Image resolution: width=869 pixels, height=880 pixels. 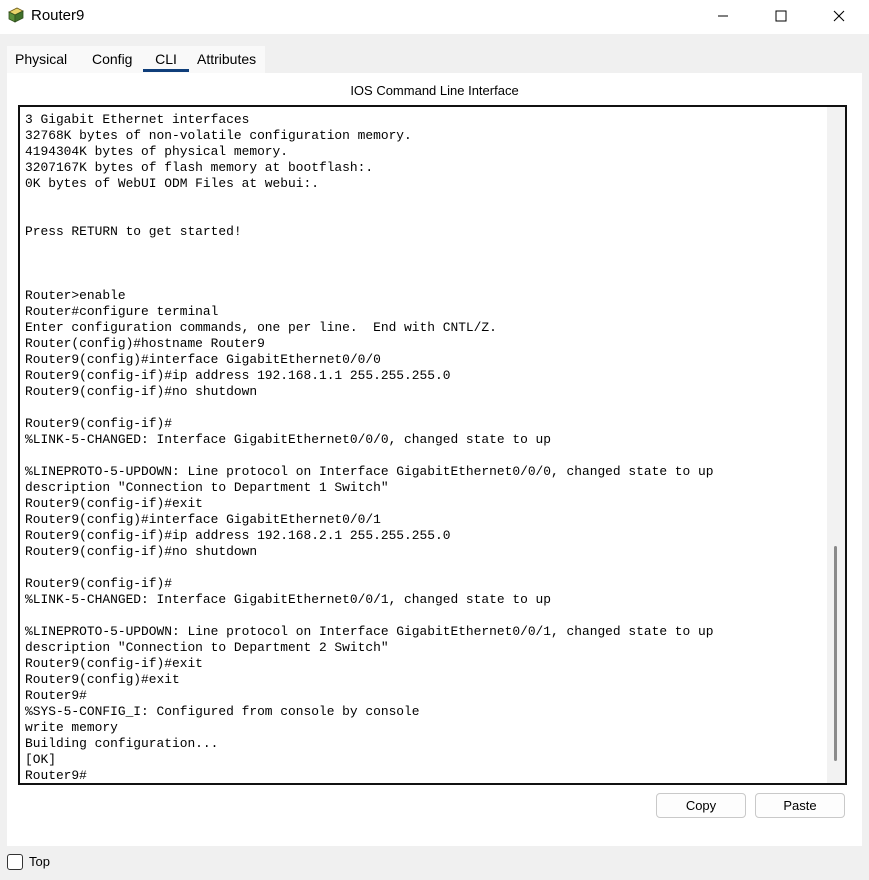 I want to click on maximize-button, so click(x=781, y=16).